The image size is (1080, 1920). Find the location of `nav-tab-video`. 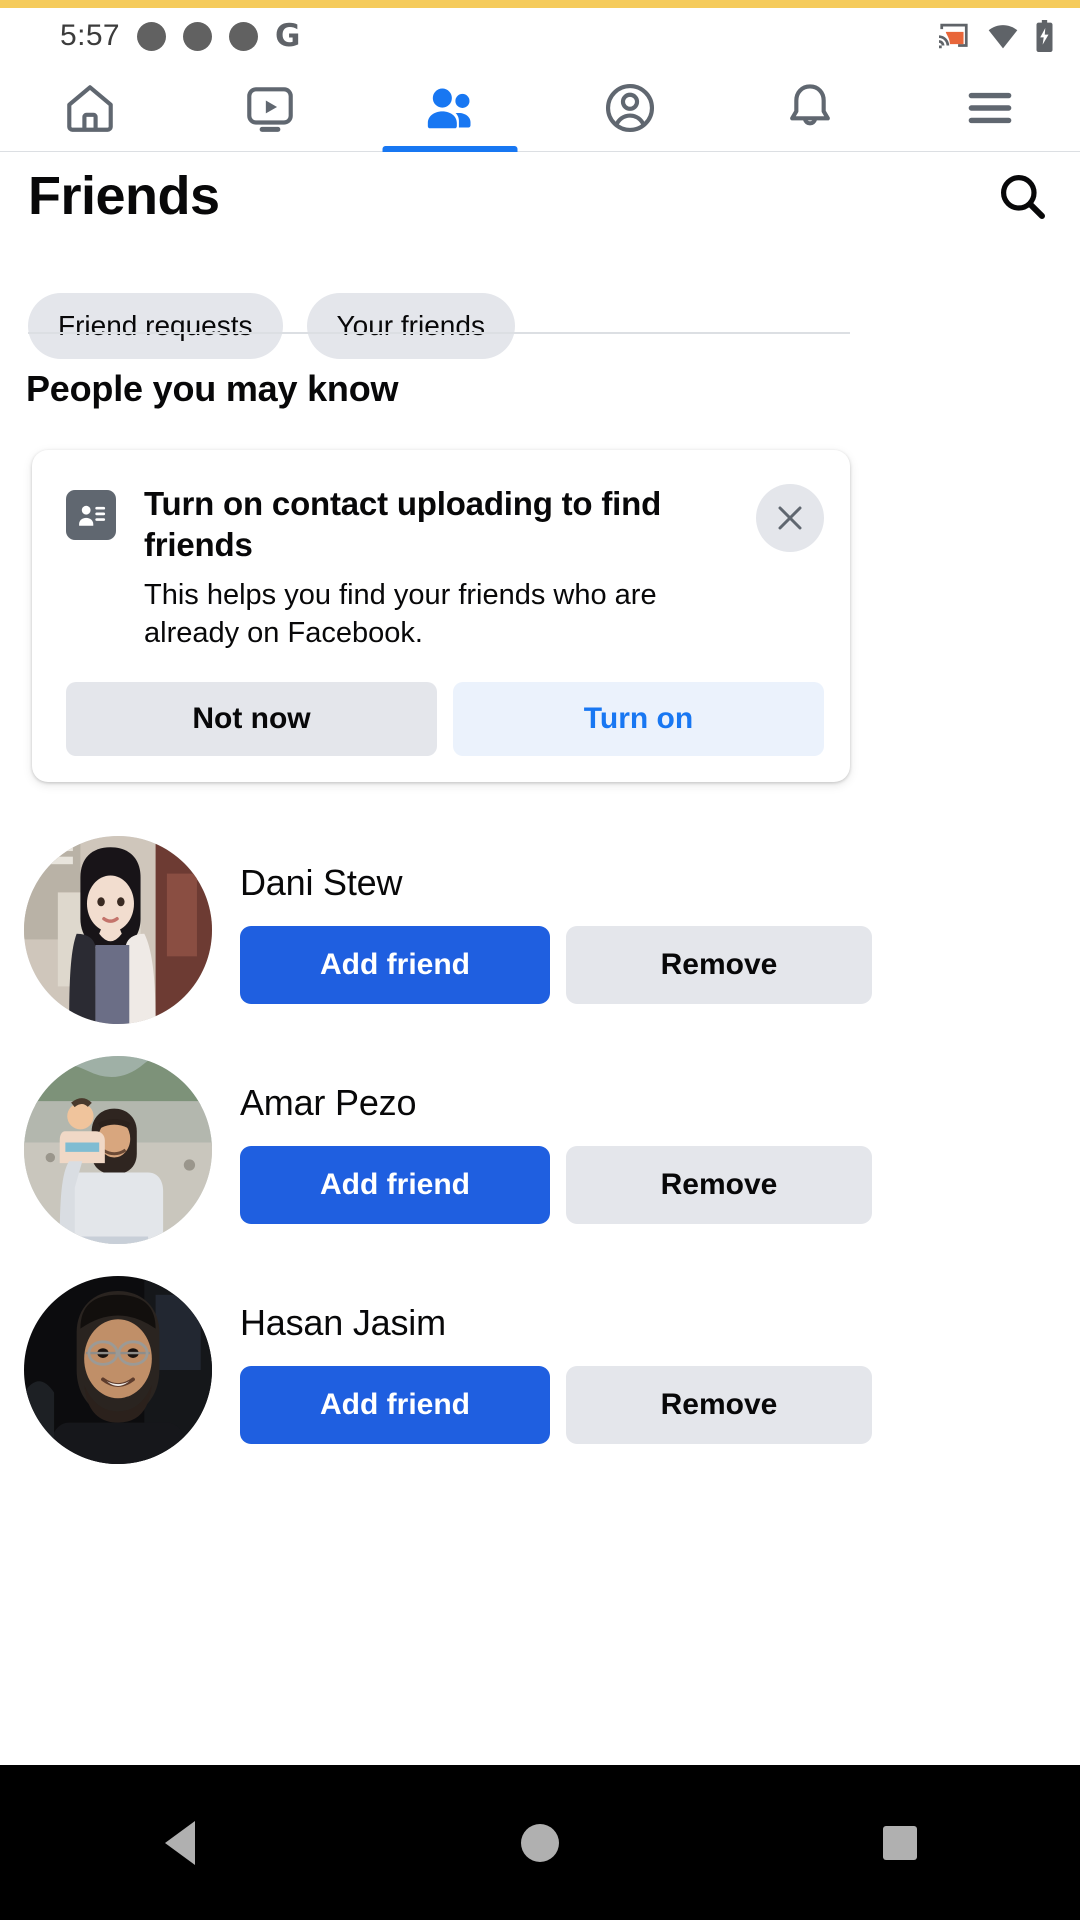

nav-tab-video is located at coordinates (270, 108).